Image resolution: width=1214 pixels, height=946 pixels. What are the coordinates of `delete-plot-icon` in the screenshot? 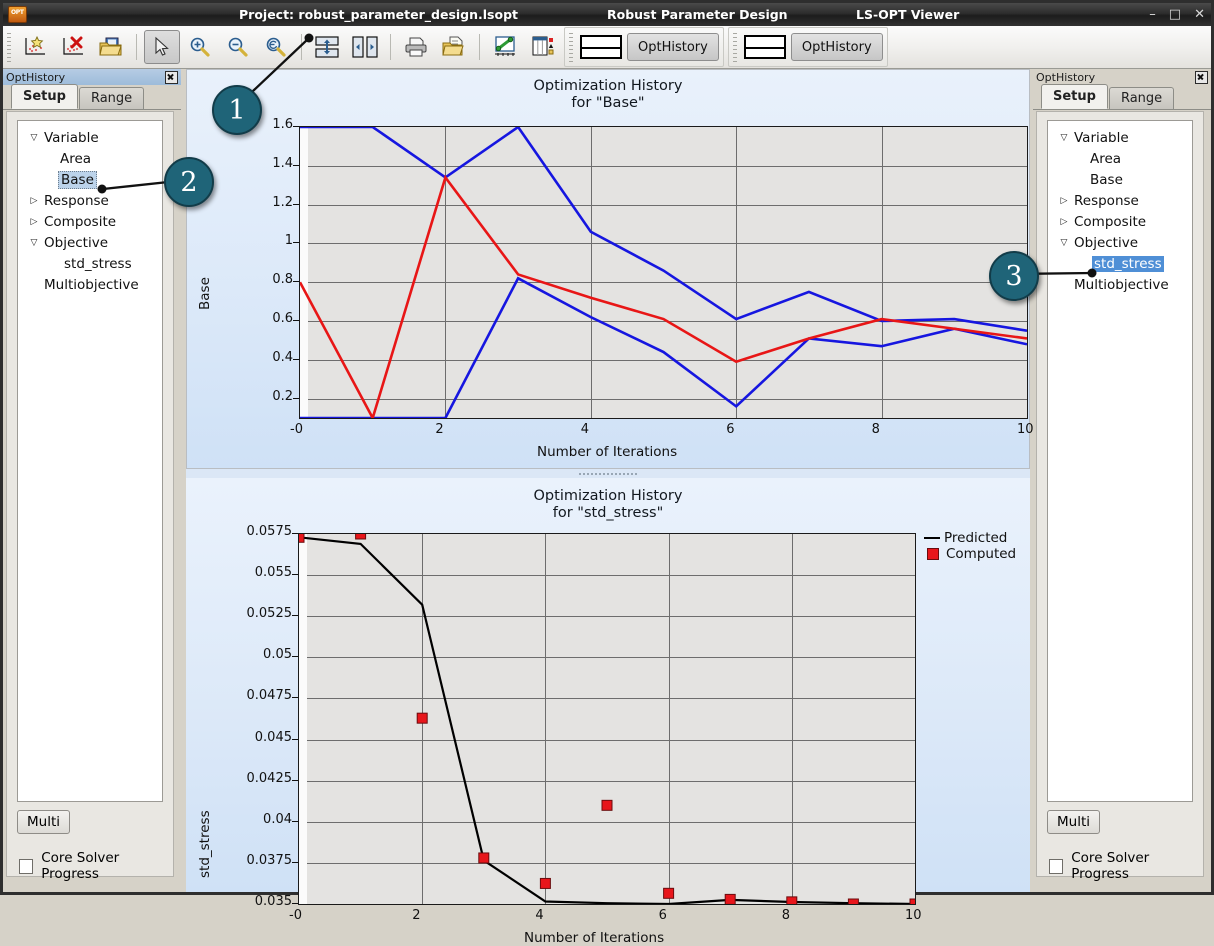 It's located at (73, 47).